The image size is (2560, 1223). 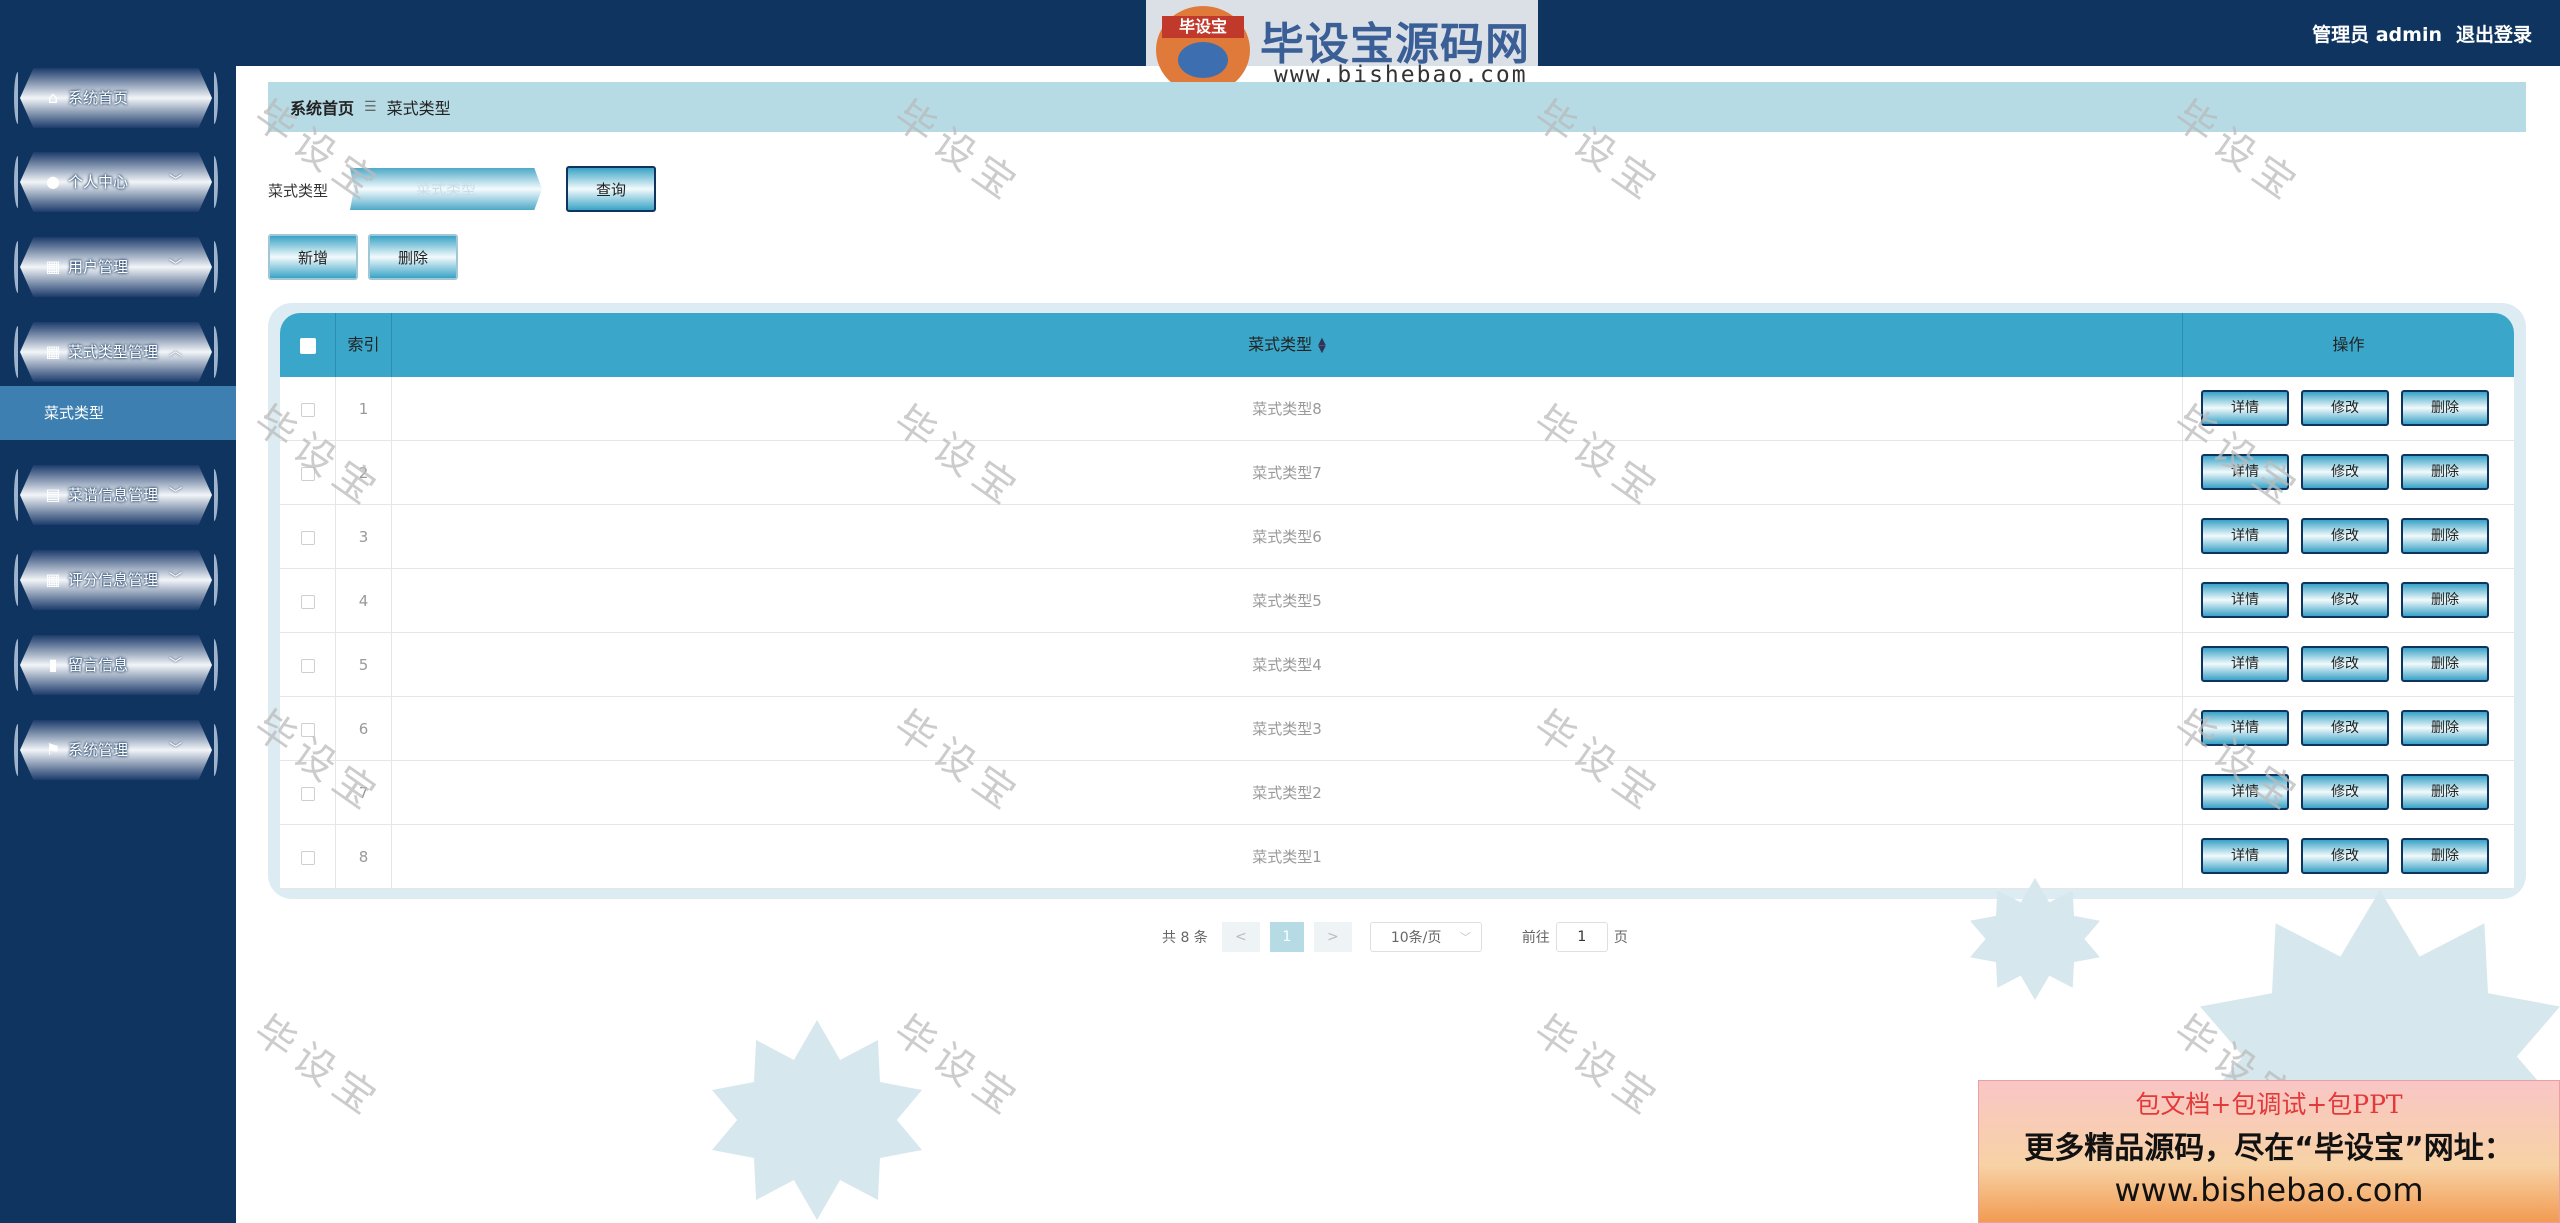 I want to click on flag-icon: ⚑, so click(x=53, y=749).